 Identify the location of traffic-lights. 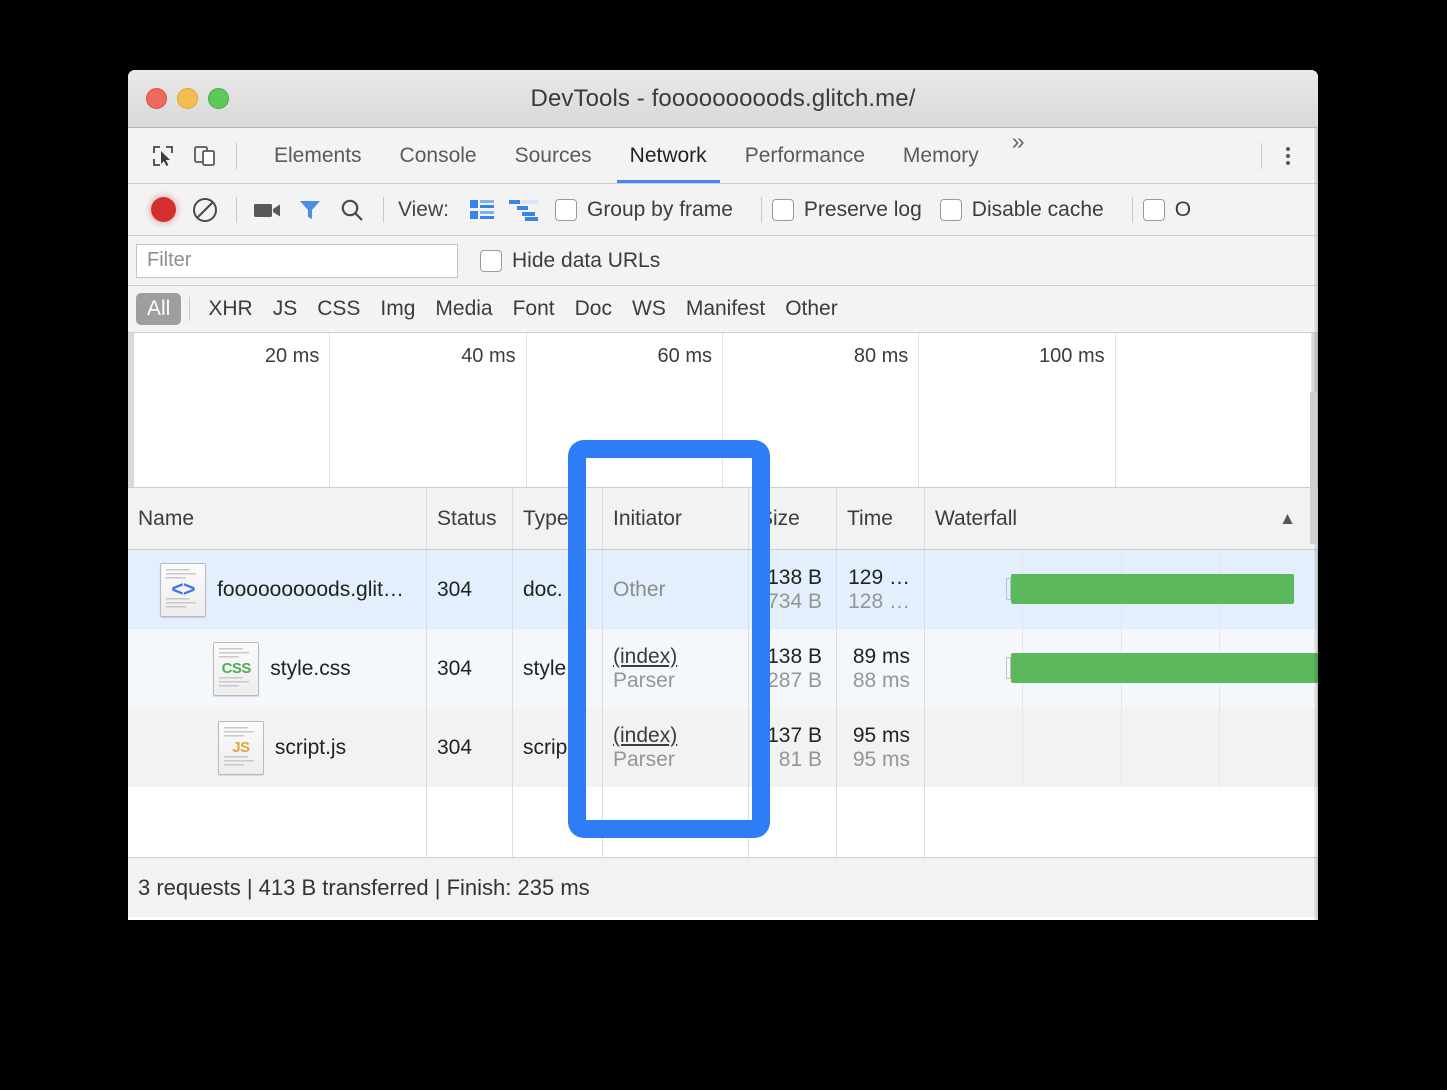
(178, 98).